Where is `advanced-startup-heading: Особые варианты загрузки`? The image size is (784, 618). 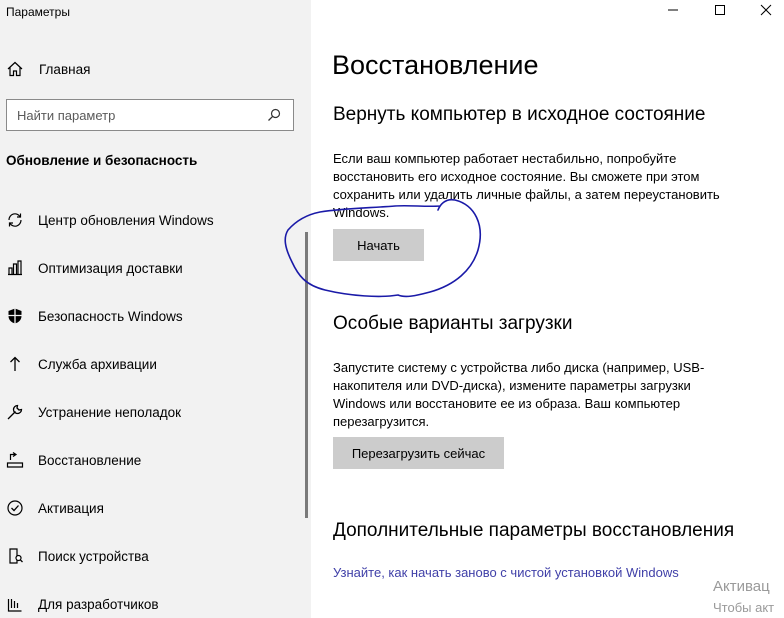 advanced-startup-heading: Особые варианты загрузки is located at coordinates (453, 323).